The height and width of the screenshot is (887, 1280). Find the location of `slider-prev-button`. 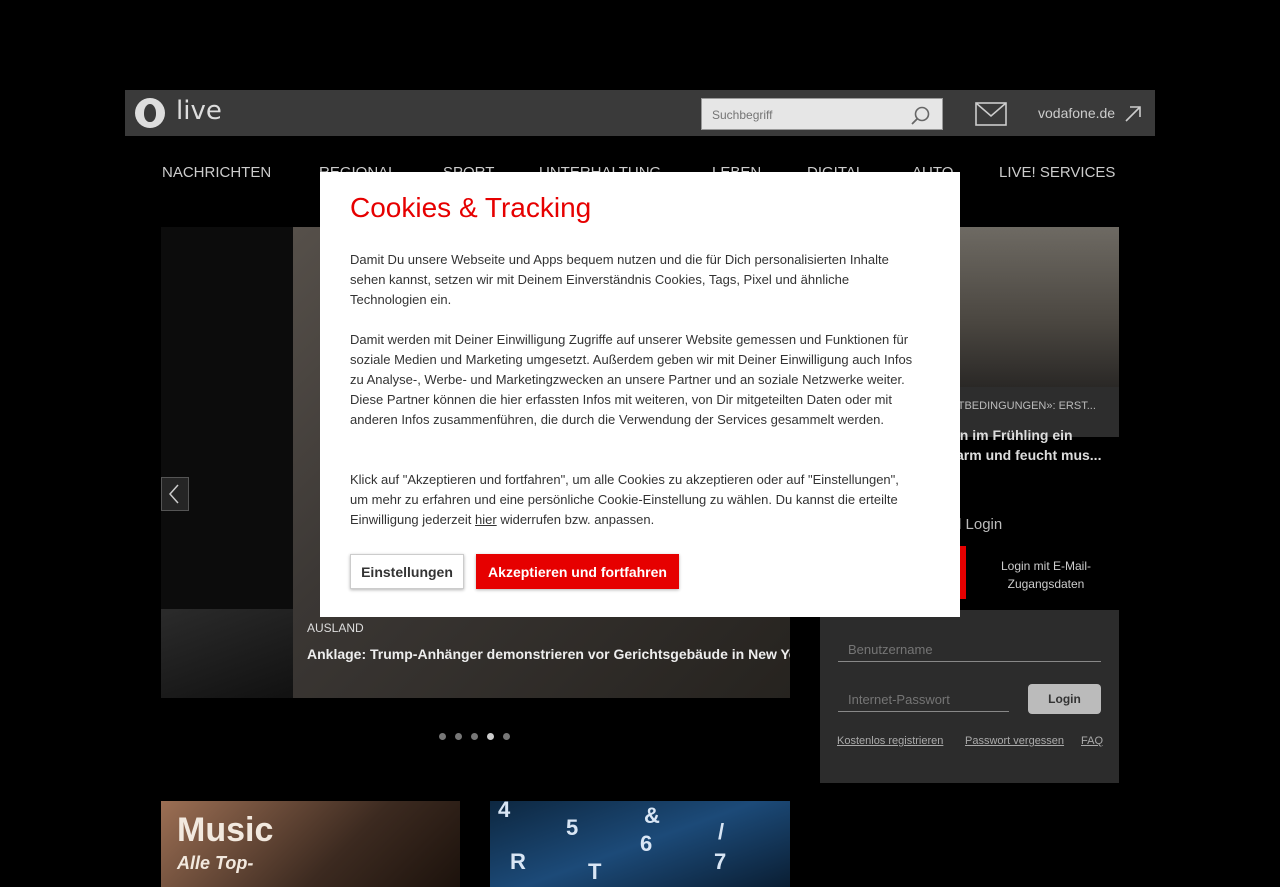

slider-prev-button is located at coordinates (175, 494).